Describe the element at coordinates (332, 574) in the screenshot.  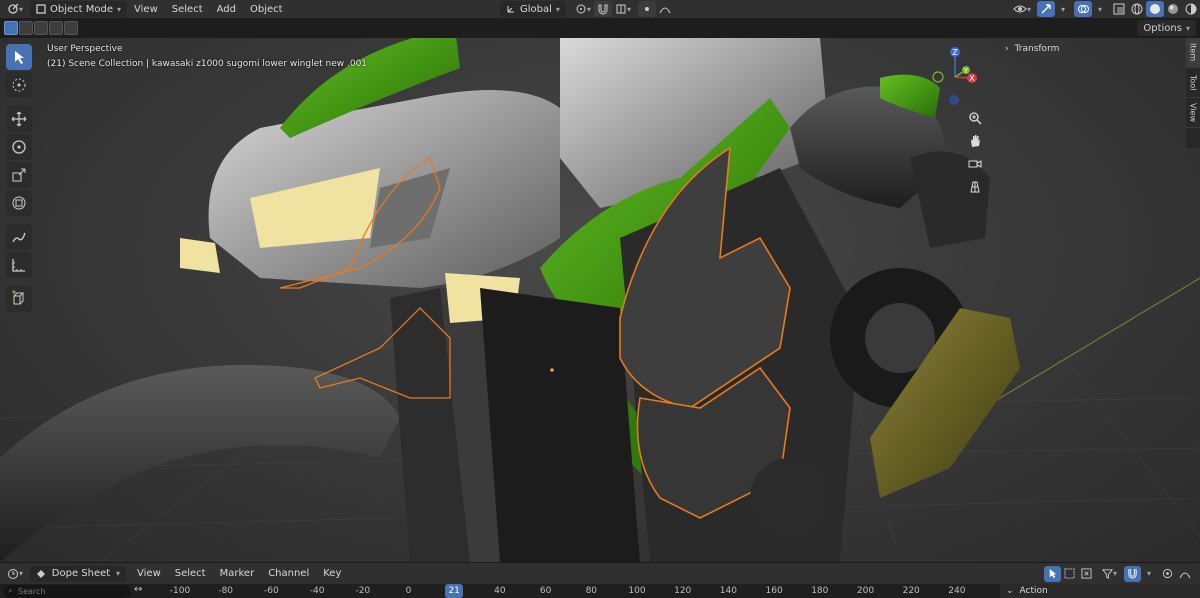
I see `dope-menu-key: Key` at that location.